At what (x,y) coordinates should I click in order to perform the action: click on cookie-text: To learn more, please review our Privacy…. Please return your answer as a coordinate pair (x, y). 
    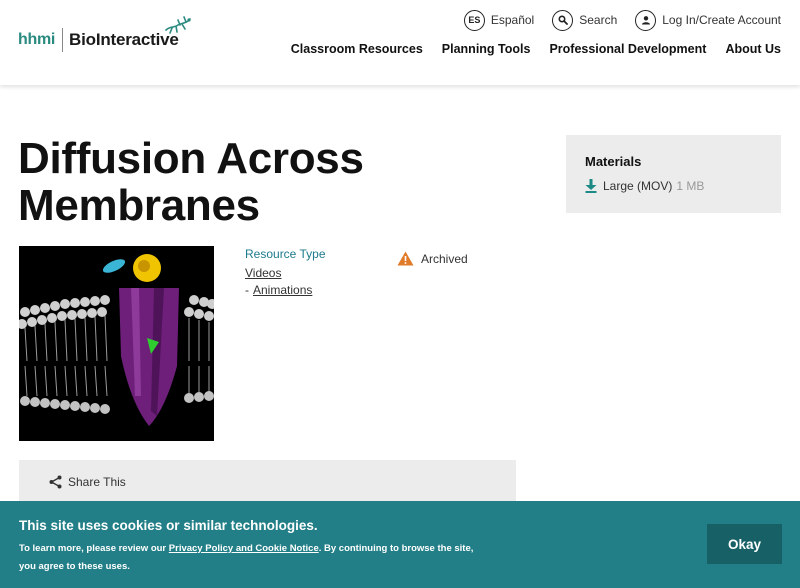
    Looking at the image, I should click on (254, 558).